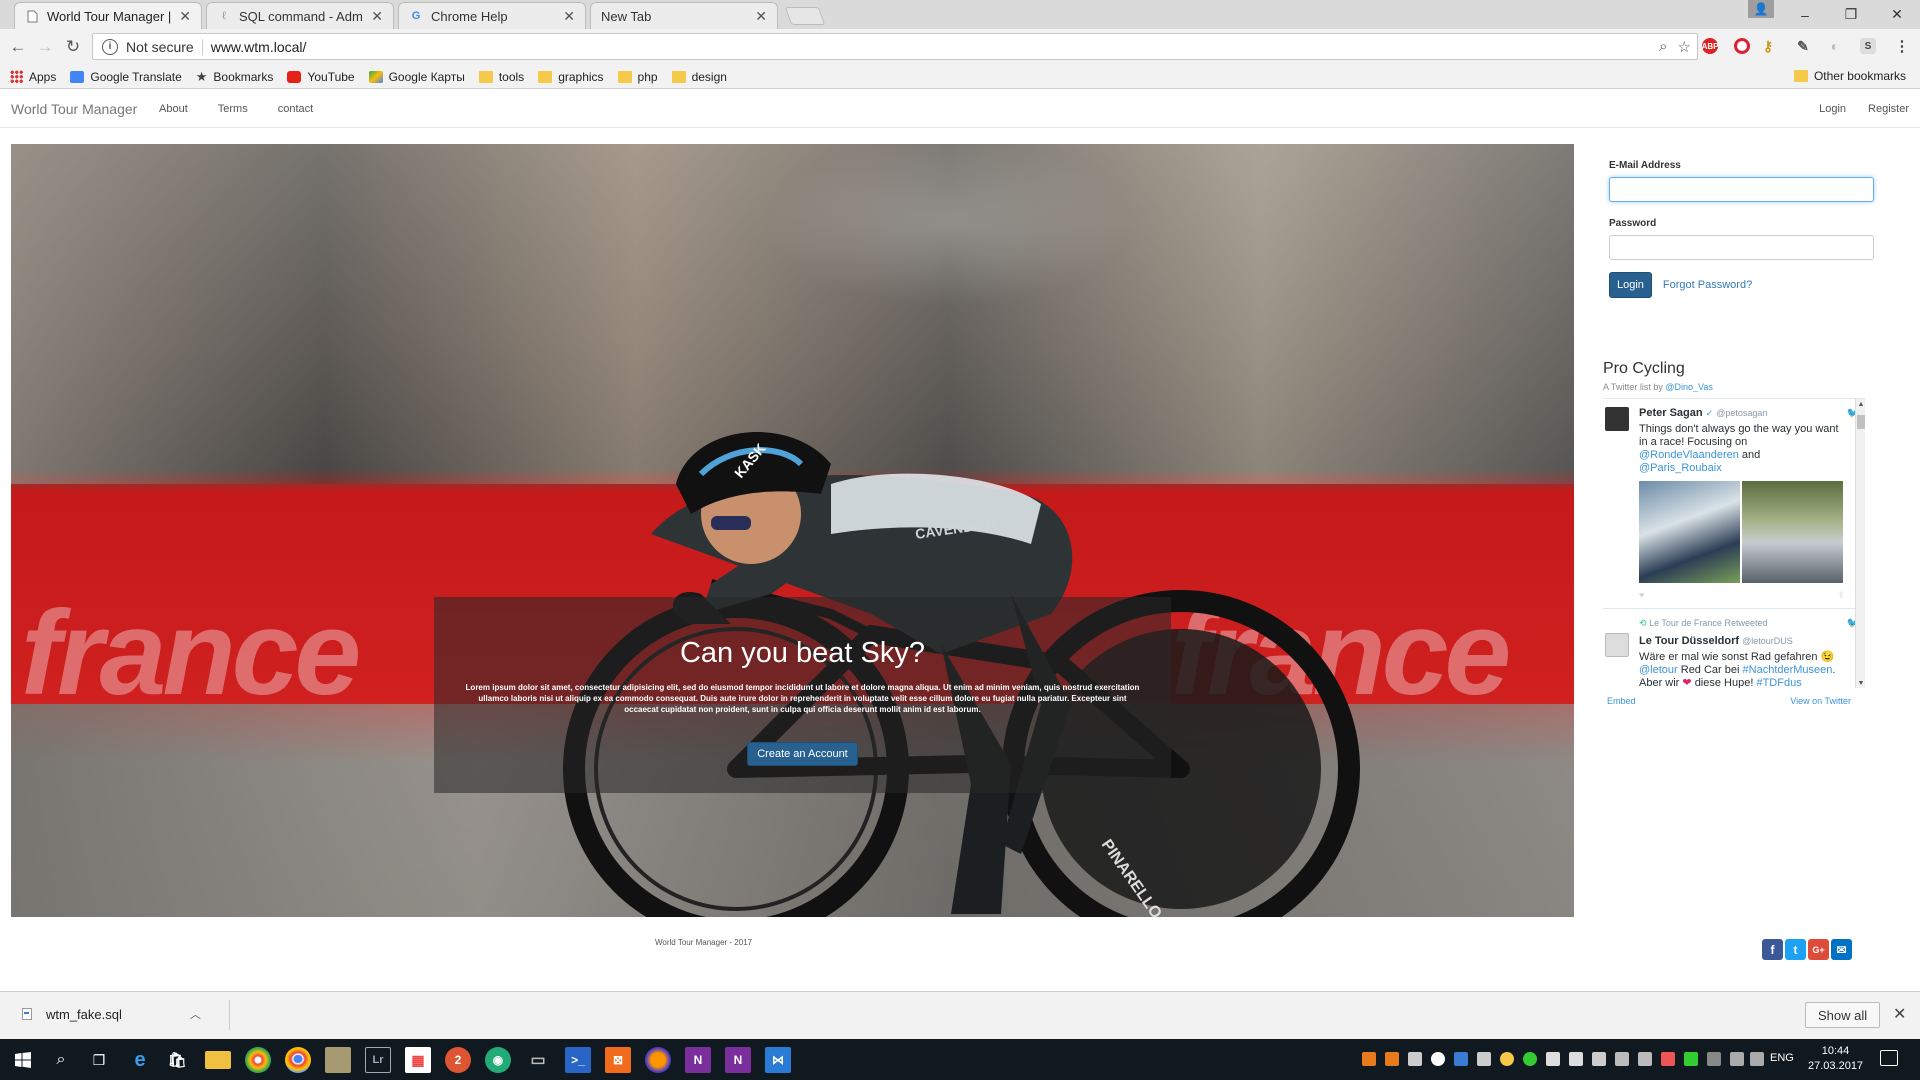  Describe the element at coordinates (1689, 455) in the screenshot. I see `tweet-mention: @RondeVlaanderen` at that location.